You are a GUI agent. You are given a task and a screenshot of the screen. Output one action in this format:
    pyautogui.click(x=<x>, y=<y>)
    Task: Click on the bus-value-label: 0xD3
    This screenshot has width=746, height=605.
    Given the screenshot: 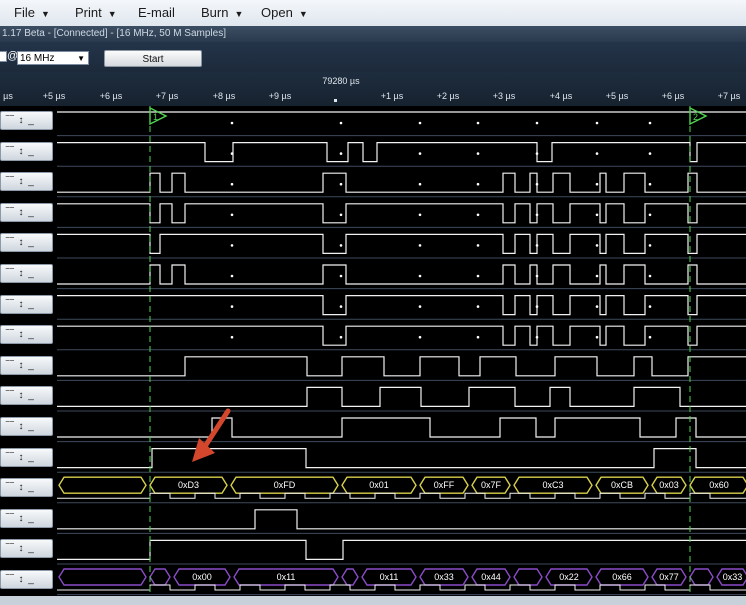 What is the action you would take?
    pyautogui.click(x=188, y=485)
    